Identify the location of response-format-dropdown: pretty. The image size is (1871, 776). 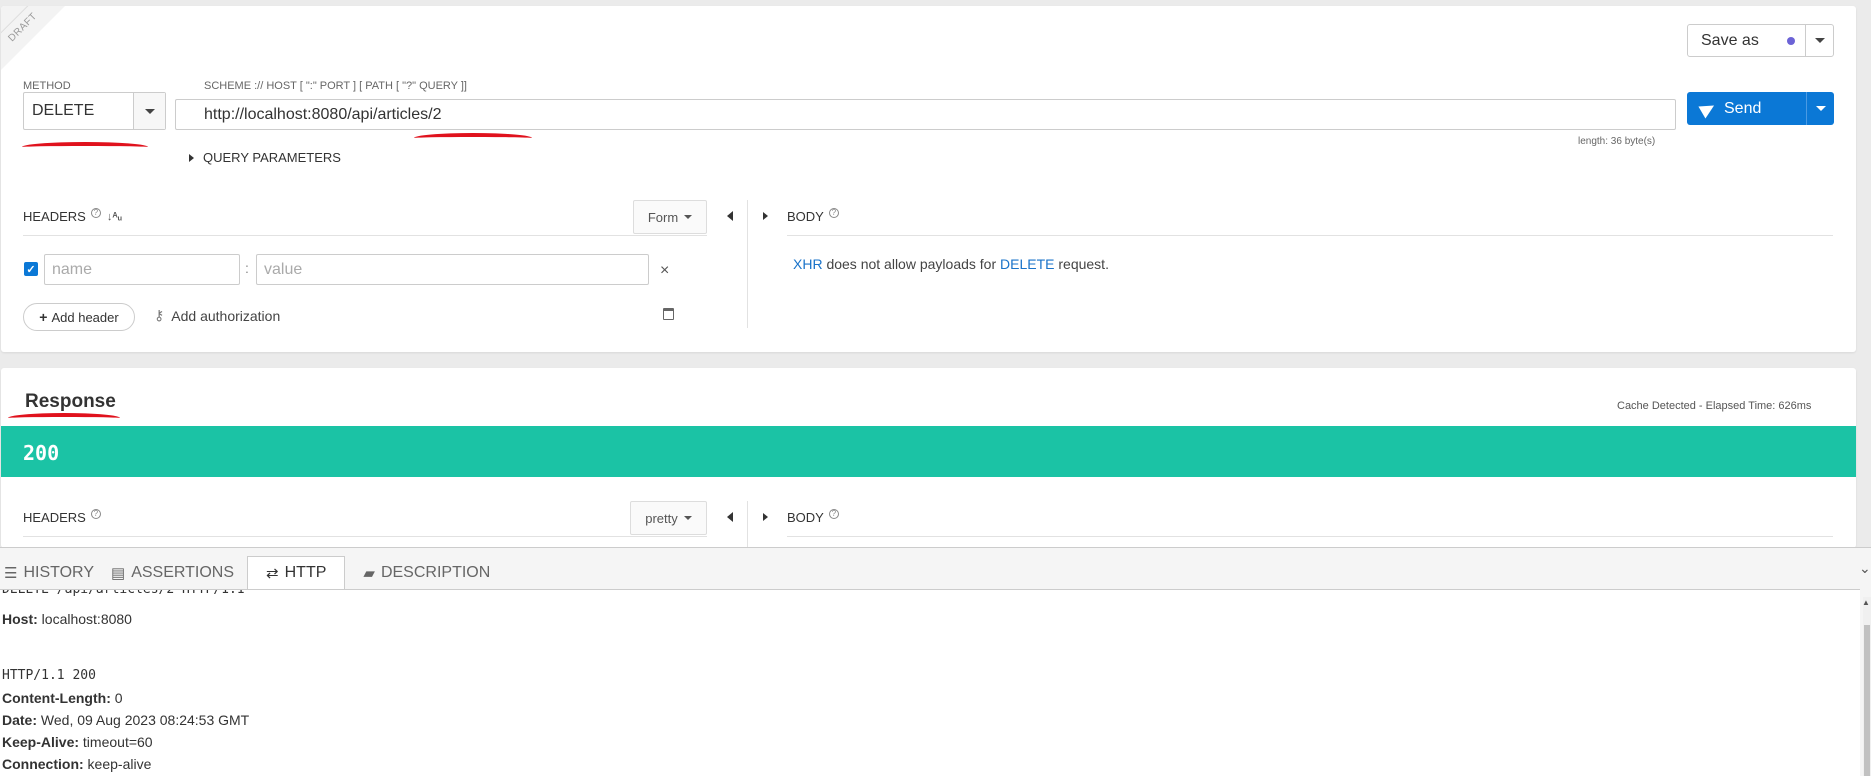
(668, 518).